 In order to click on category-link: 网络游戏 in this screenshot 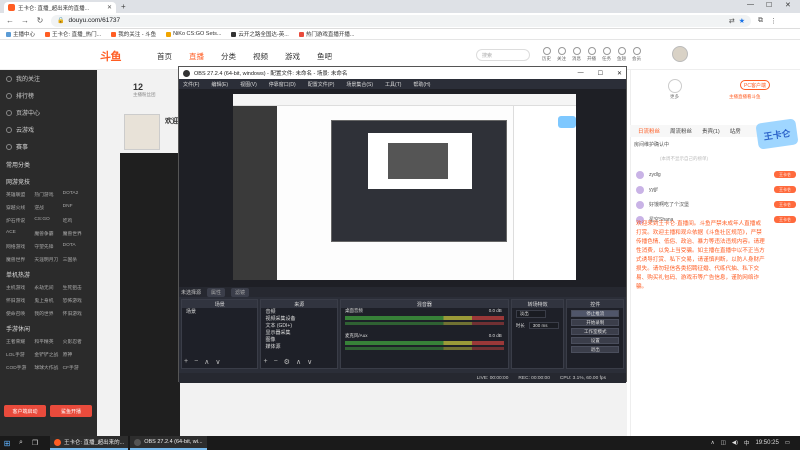, I will do `click(20, 246)`.